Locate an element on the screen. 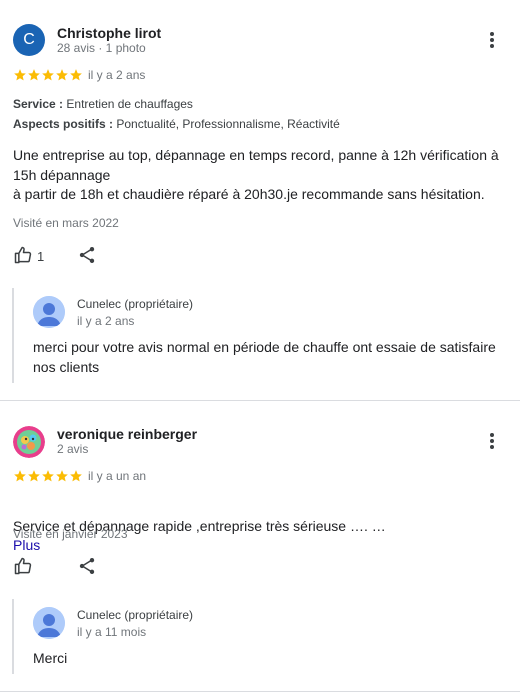 This screenshot has height=692, width=520. service-value: Entretien de chauffages is located at coordinates (129, 104).